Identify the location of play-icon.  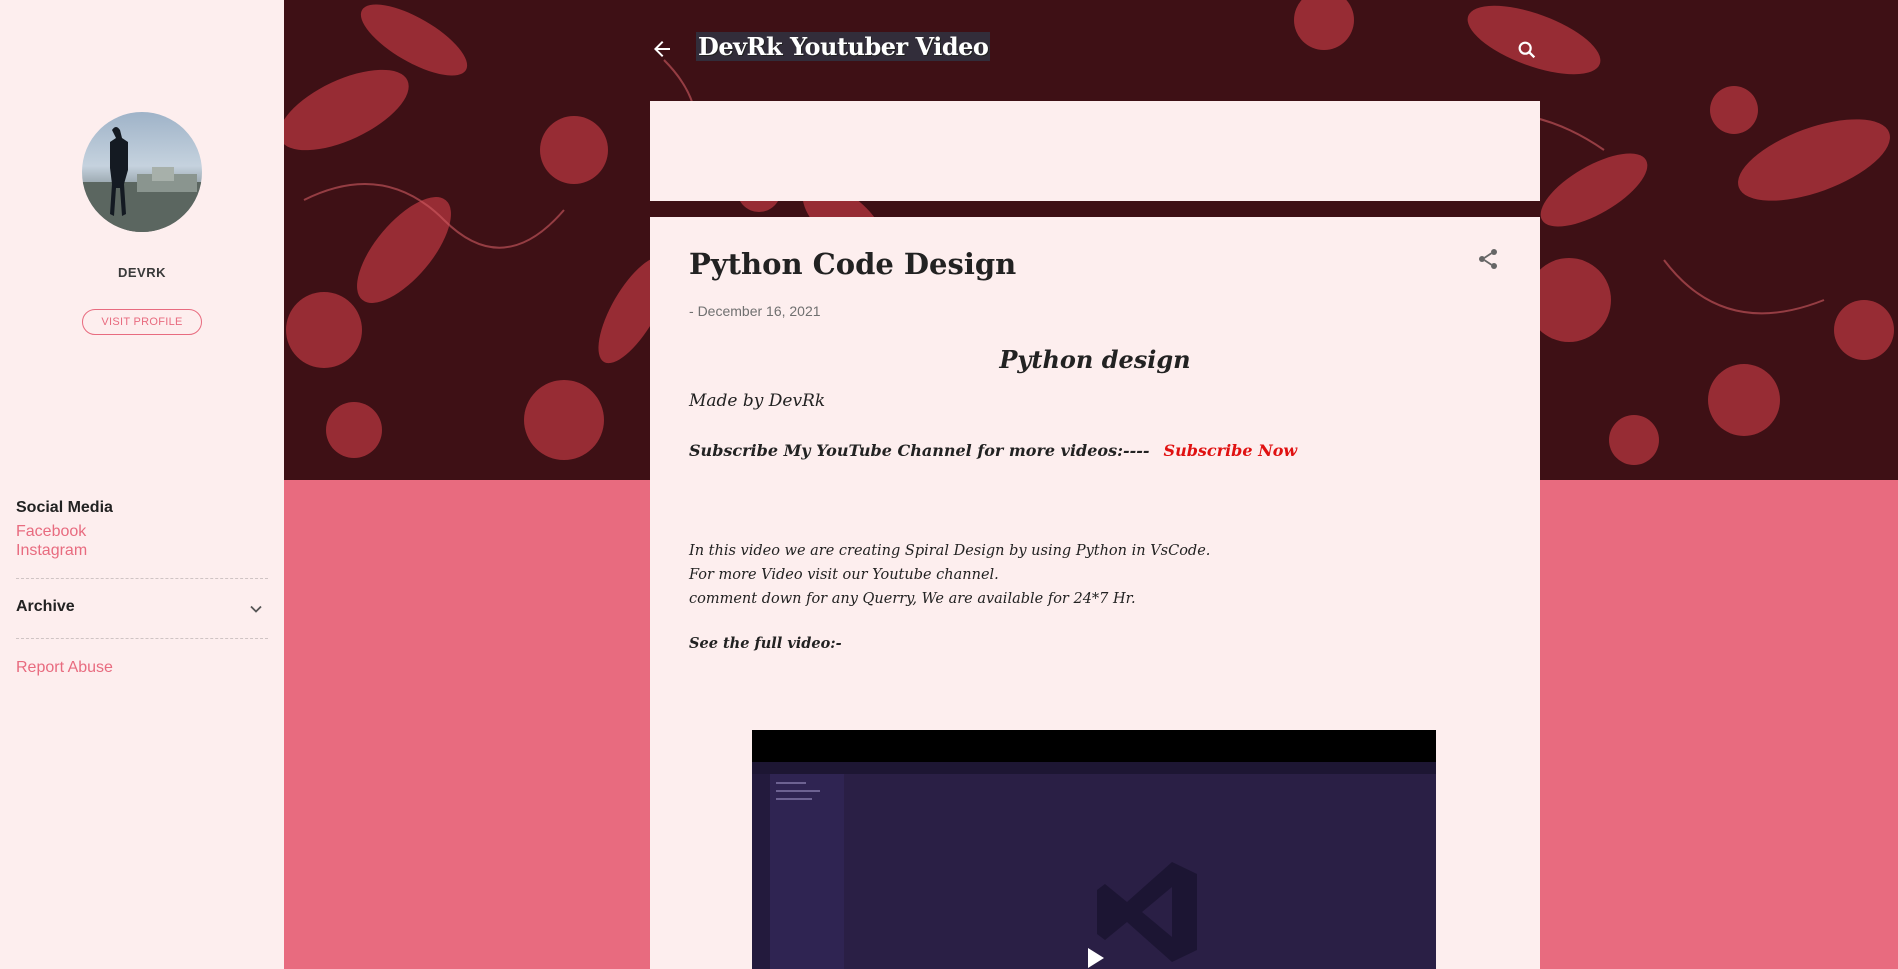
(1095, 957).